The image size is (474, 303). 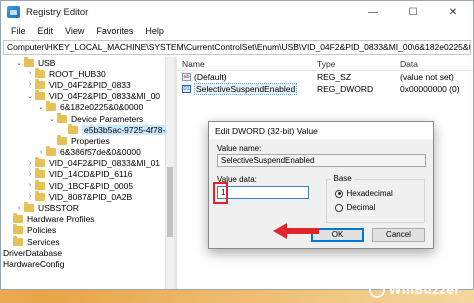 What do you see at coordinates (220, 193) in the screenshot?
I see `highlight-box` at bounding box center [220, 193].